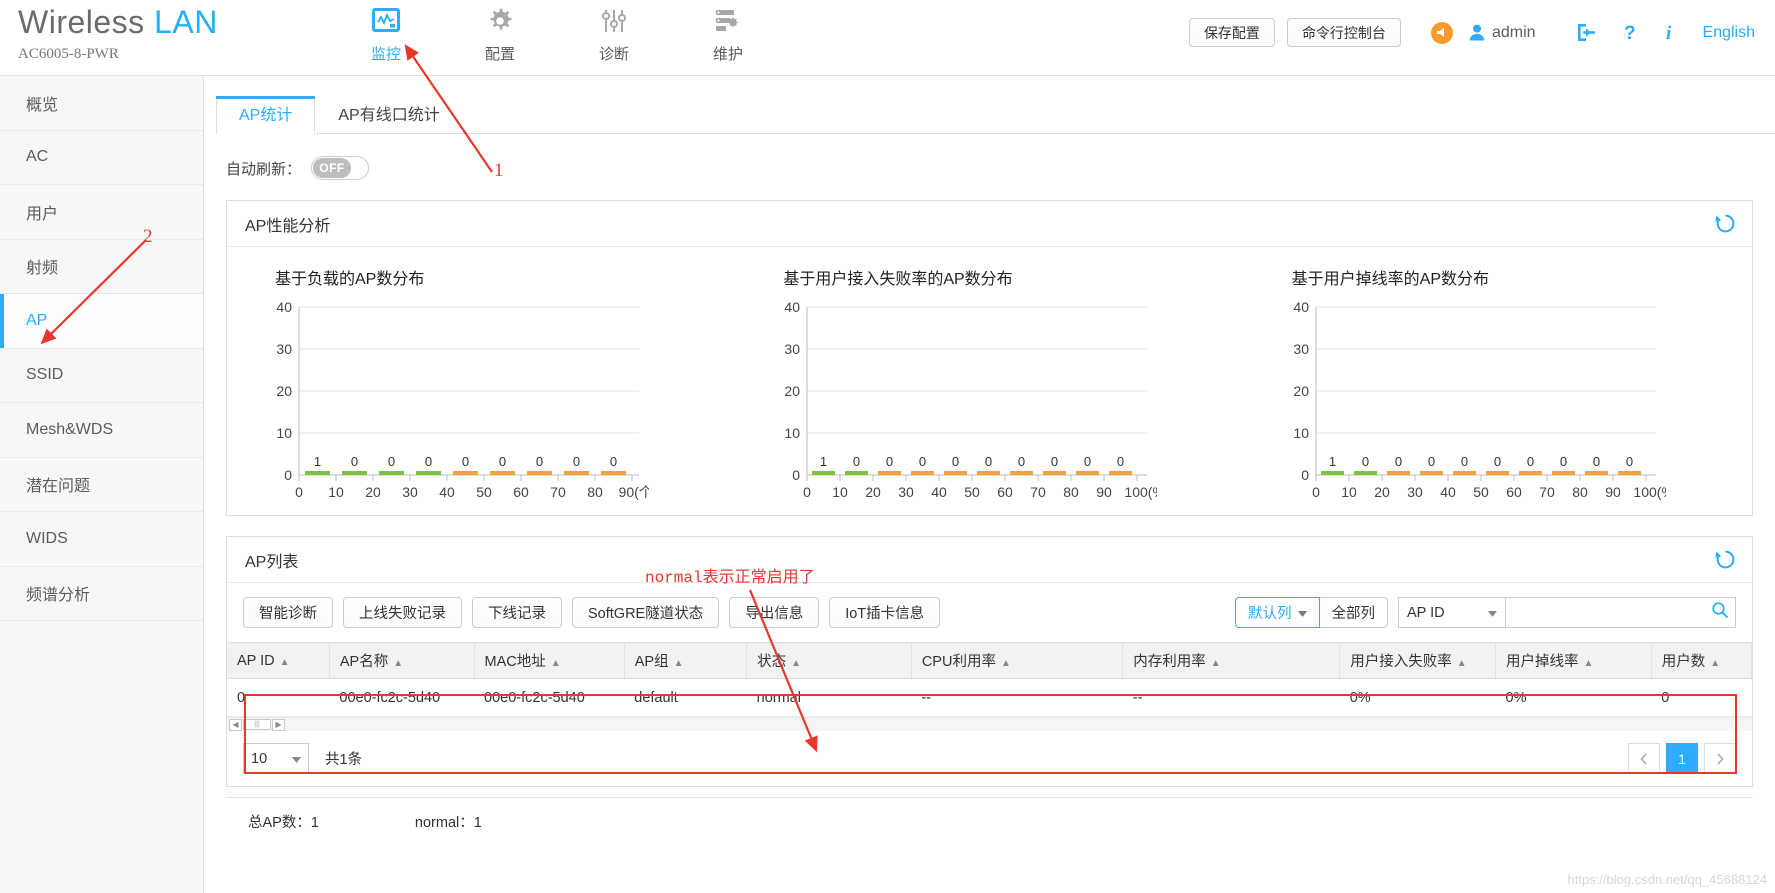 This screenshot has width=1775, height=893. Describe the element at coordinates (885, 612) in the screenshot. I see `iot-card-info-button: IoT插卡信息` at that location.